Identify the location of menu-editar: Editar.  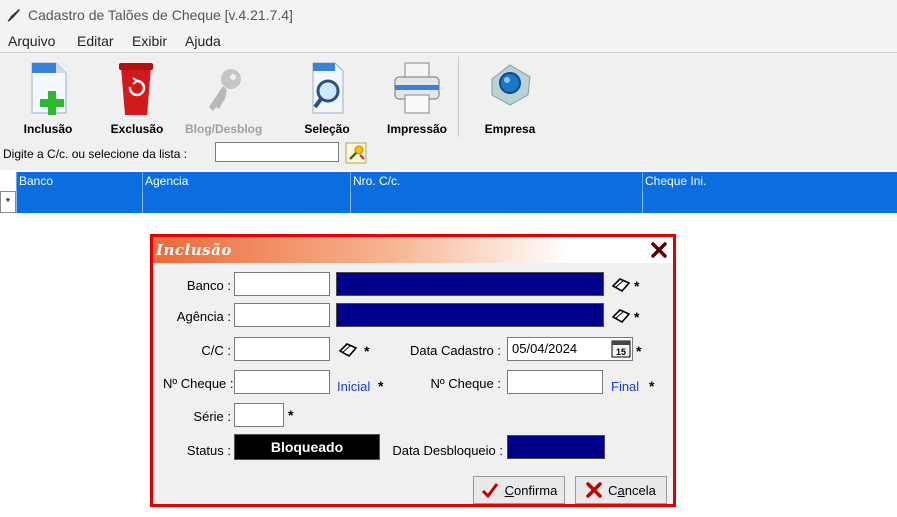
(95, 41).